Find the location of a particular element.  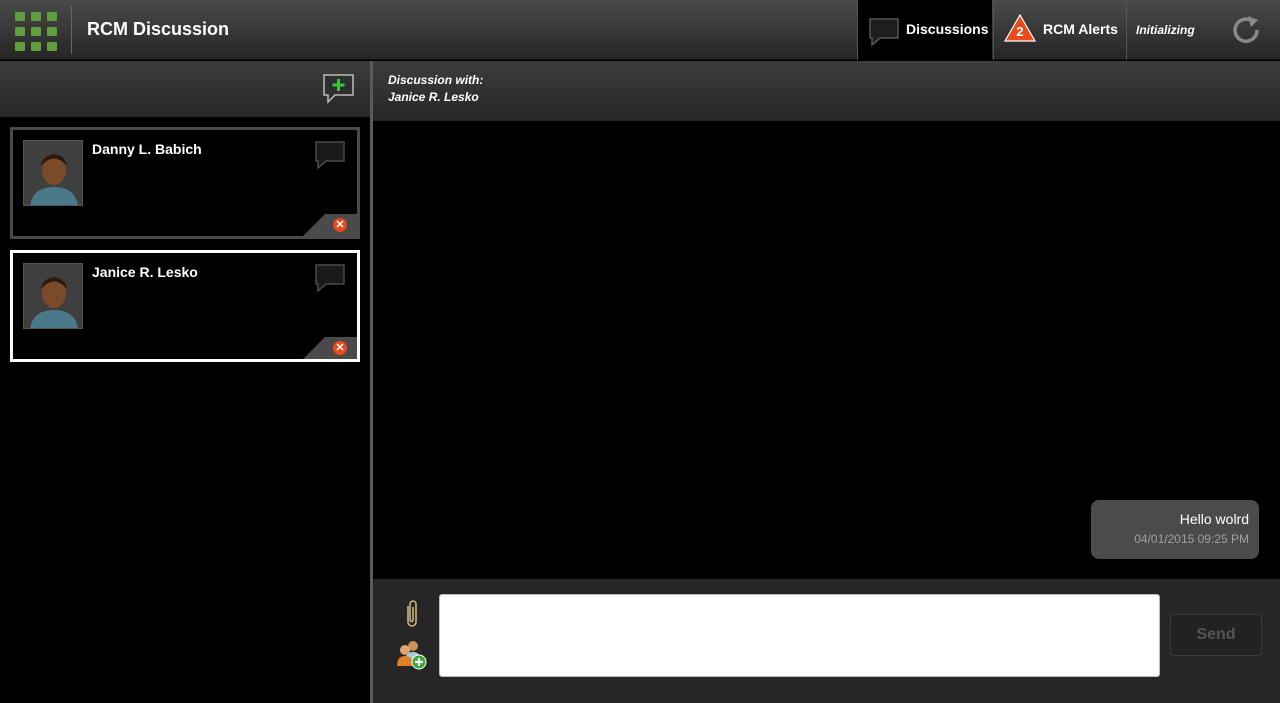

contact-name: Danny L. Babich is located at coordinates (147, 149).